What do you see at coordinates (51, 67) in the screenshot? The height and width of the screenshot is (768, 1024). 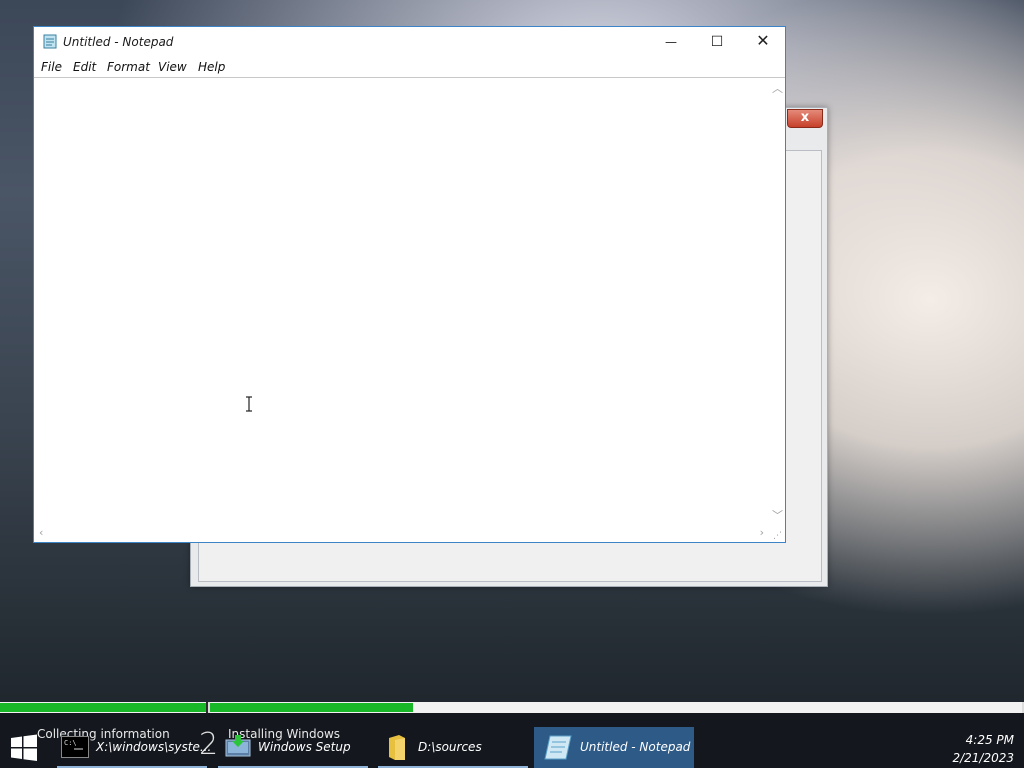 I see `menu-file: File` at bounding box center [51, 67].